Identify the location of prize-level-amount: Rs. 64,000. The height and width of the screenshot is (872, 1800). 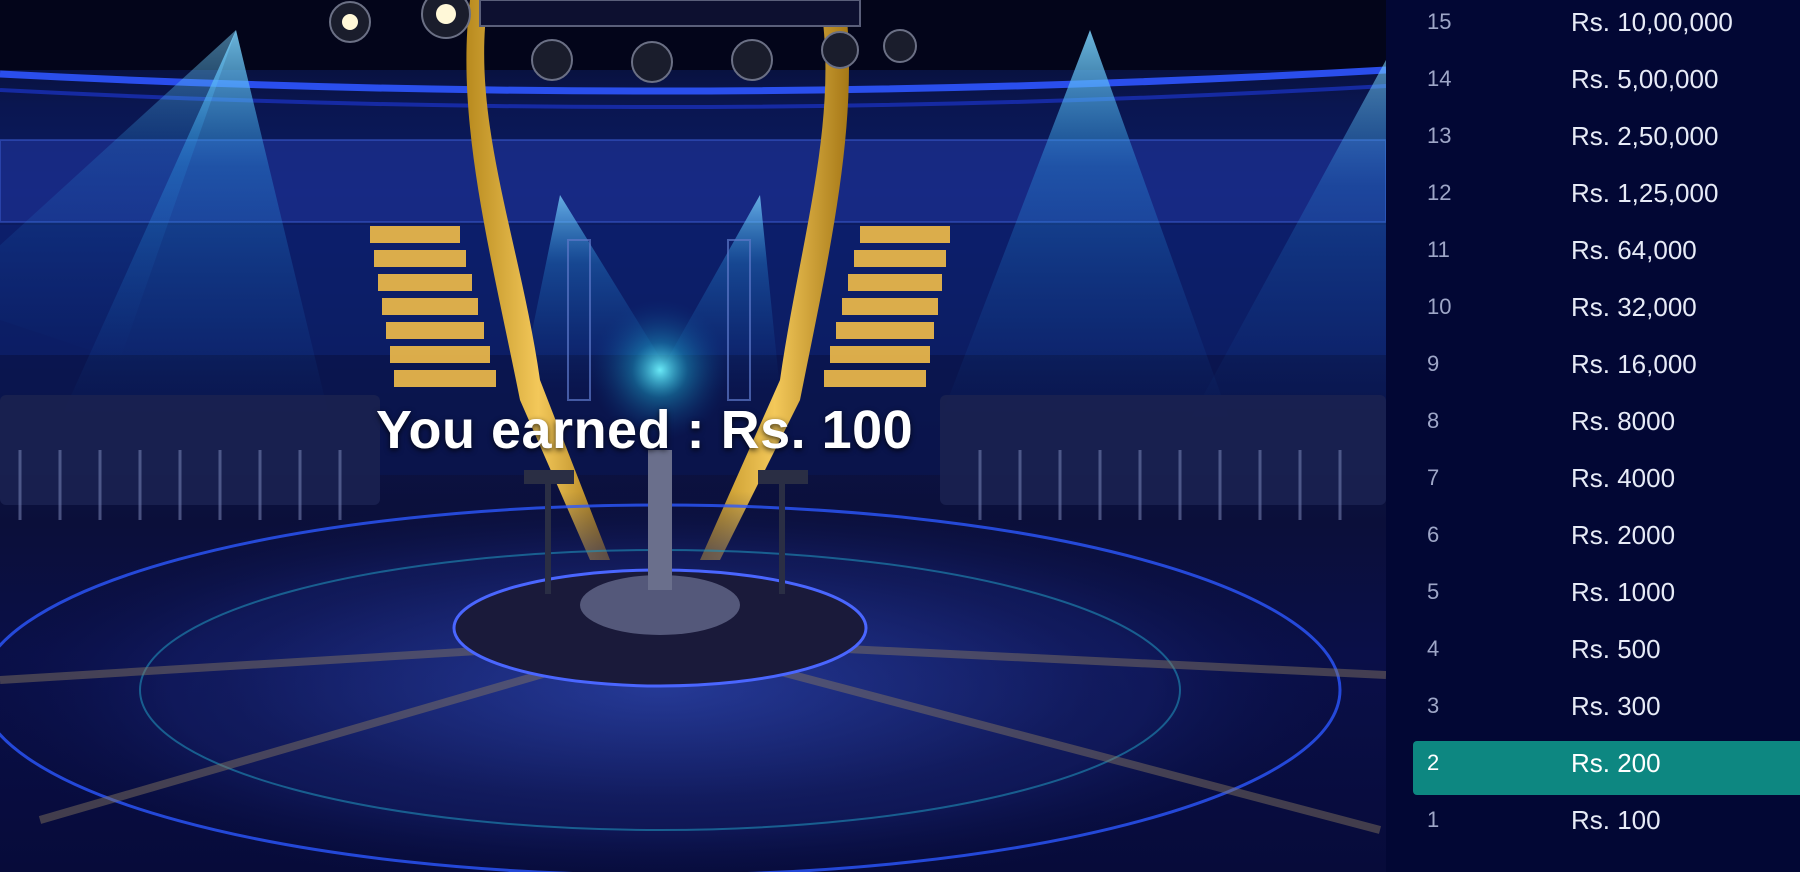
(1634, 250).